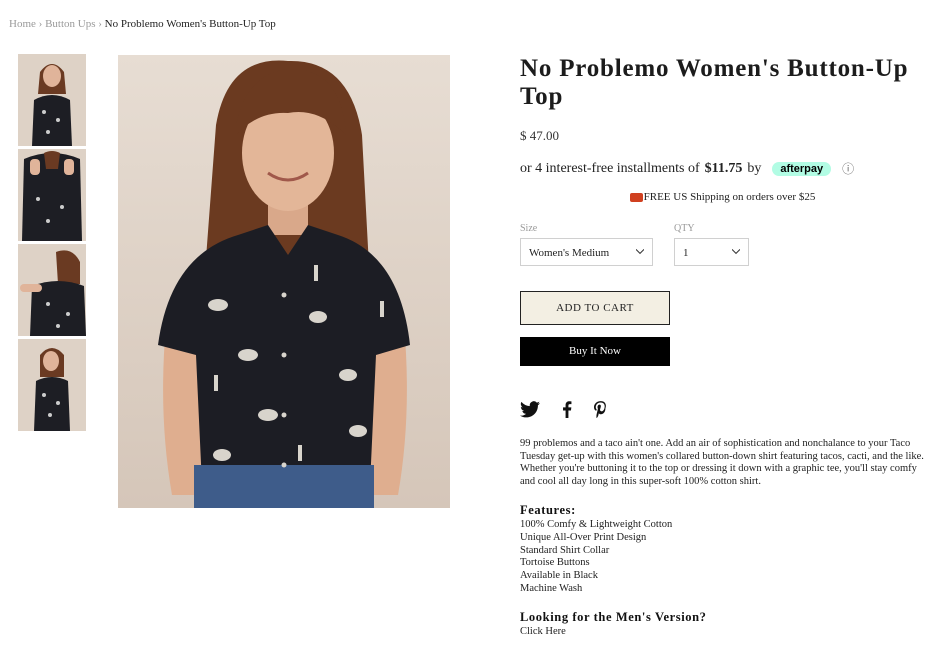 The height and width of the screenshot is (647, 937). What do you see at coordinates (548, 510) in the screenshot?
I see `features-heading: Features:` at bounding box center [548, 510].